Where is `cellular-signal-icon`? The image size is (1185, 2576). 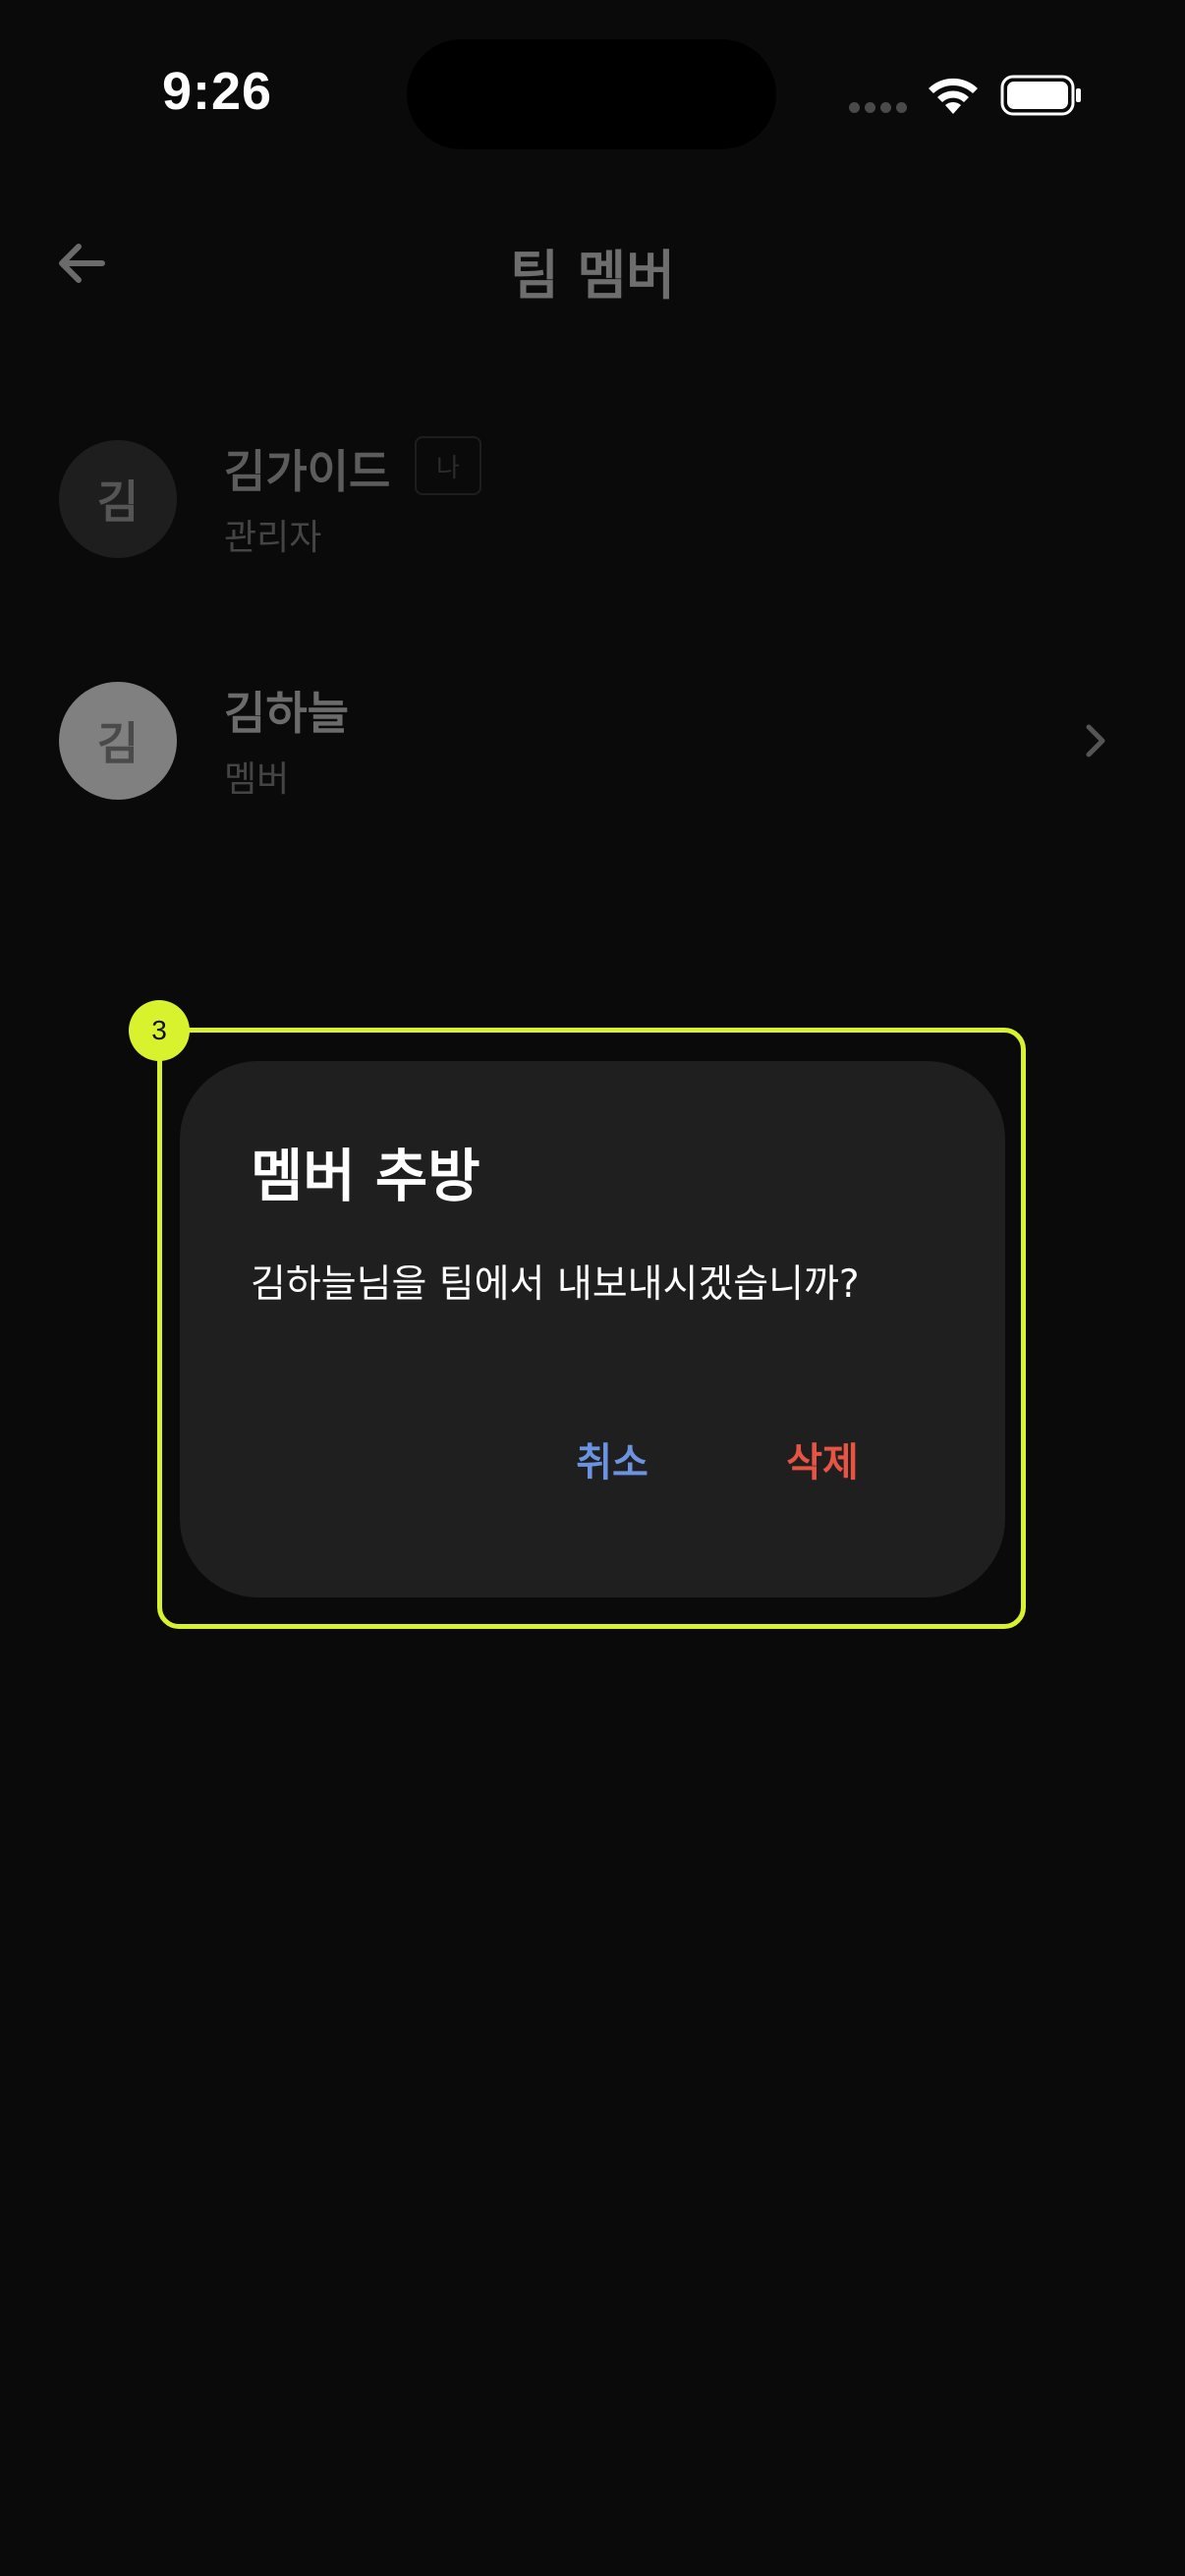 cellular-signal-icon is located at coordinates (879, 108).